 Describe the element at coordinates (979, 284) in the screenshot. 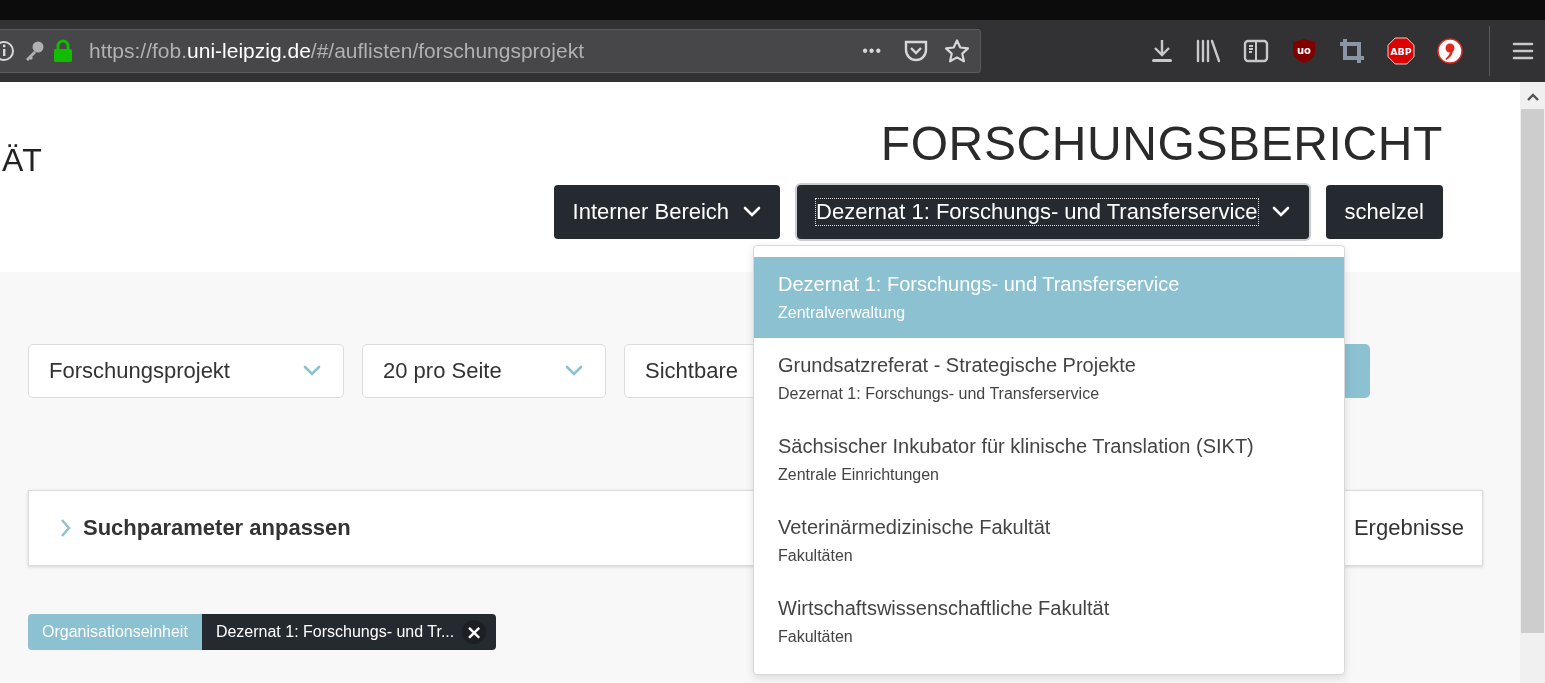

I see `item-title: Dezernat 1: Forschungs- und Transferservice` at that location.